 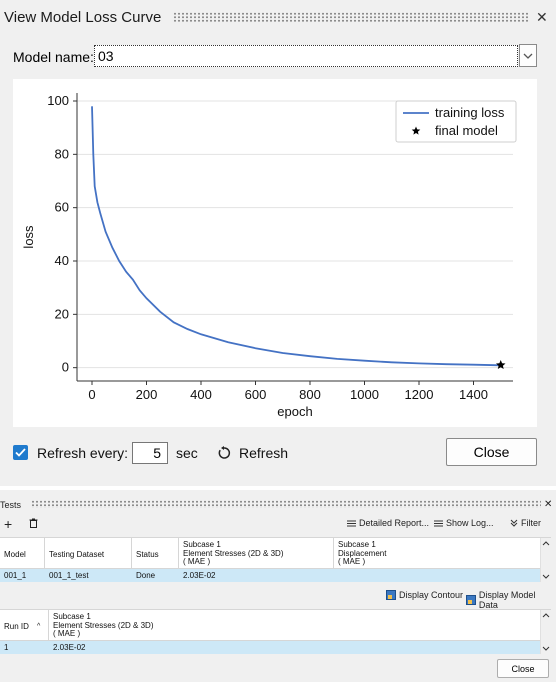 What do you see at coordinates (83, 17) in the screenshot?
I see `dialog-title: View Model Loss Curve` at bounding box center [83, 17].